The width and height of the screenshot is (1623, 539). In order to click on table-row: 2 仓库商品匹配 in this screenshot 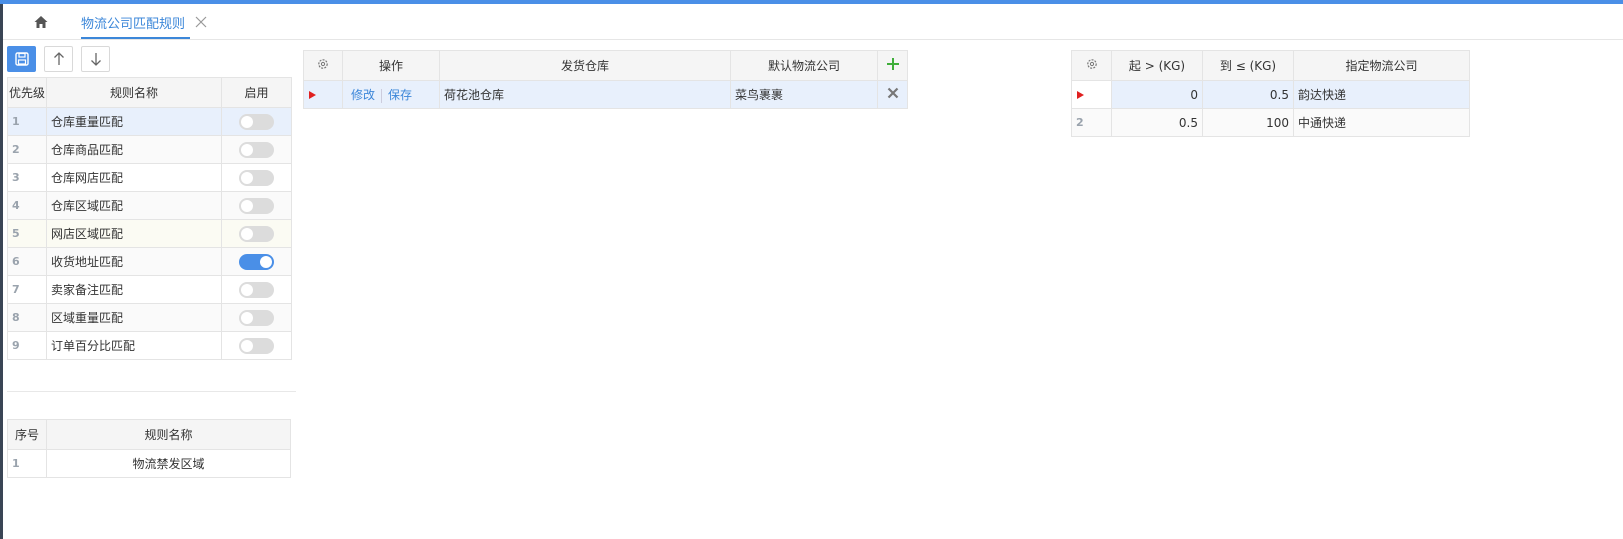, I will do `click(149, 149)`.